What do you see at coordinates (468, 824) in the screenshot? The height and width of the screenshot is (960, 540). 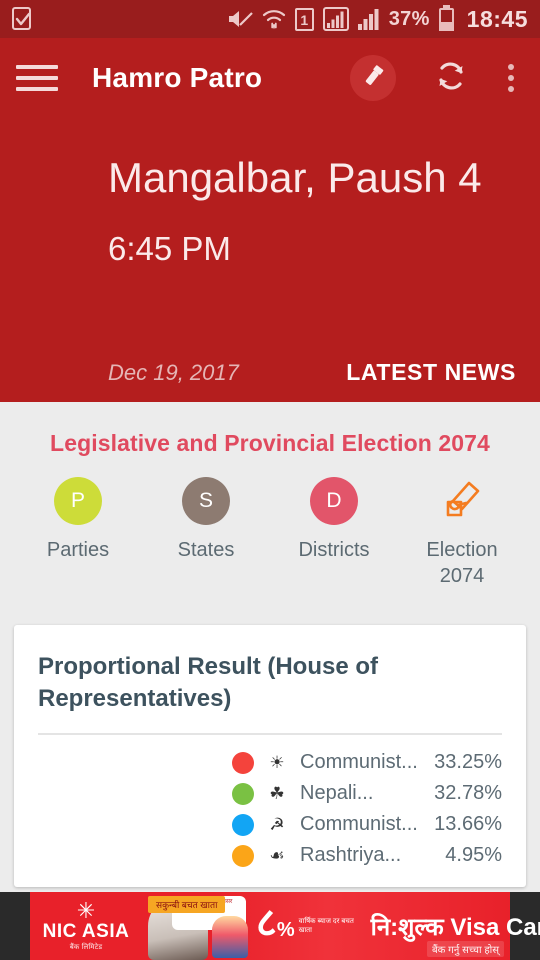 I see `legend-party-percent: 13.66%` at bounding box center [468, 824].